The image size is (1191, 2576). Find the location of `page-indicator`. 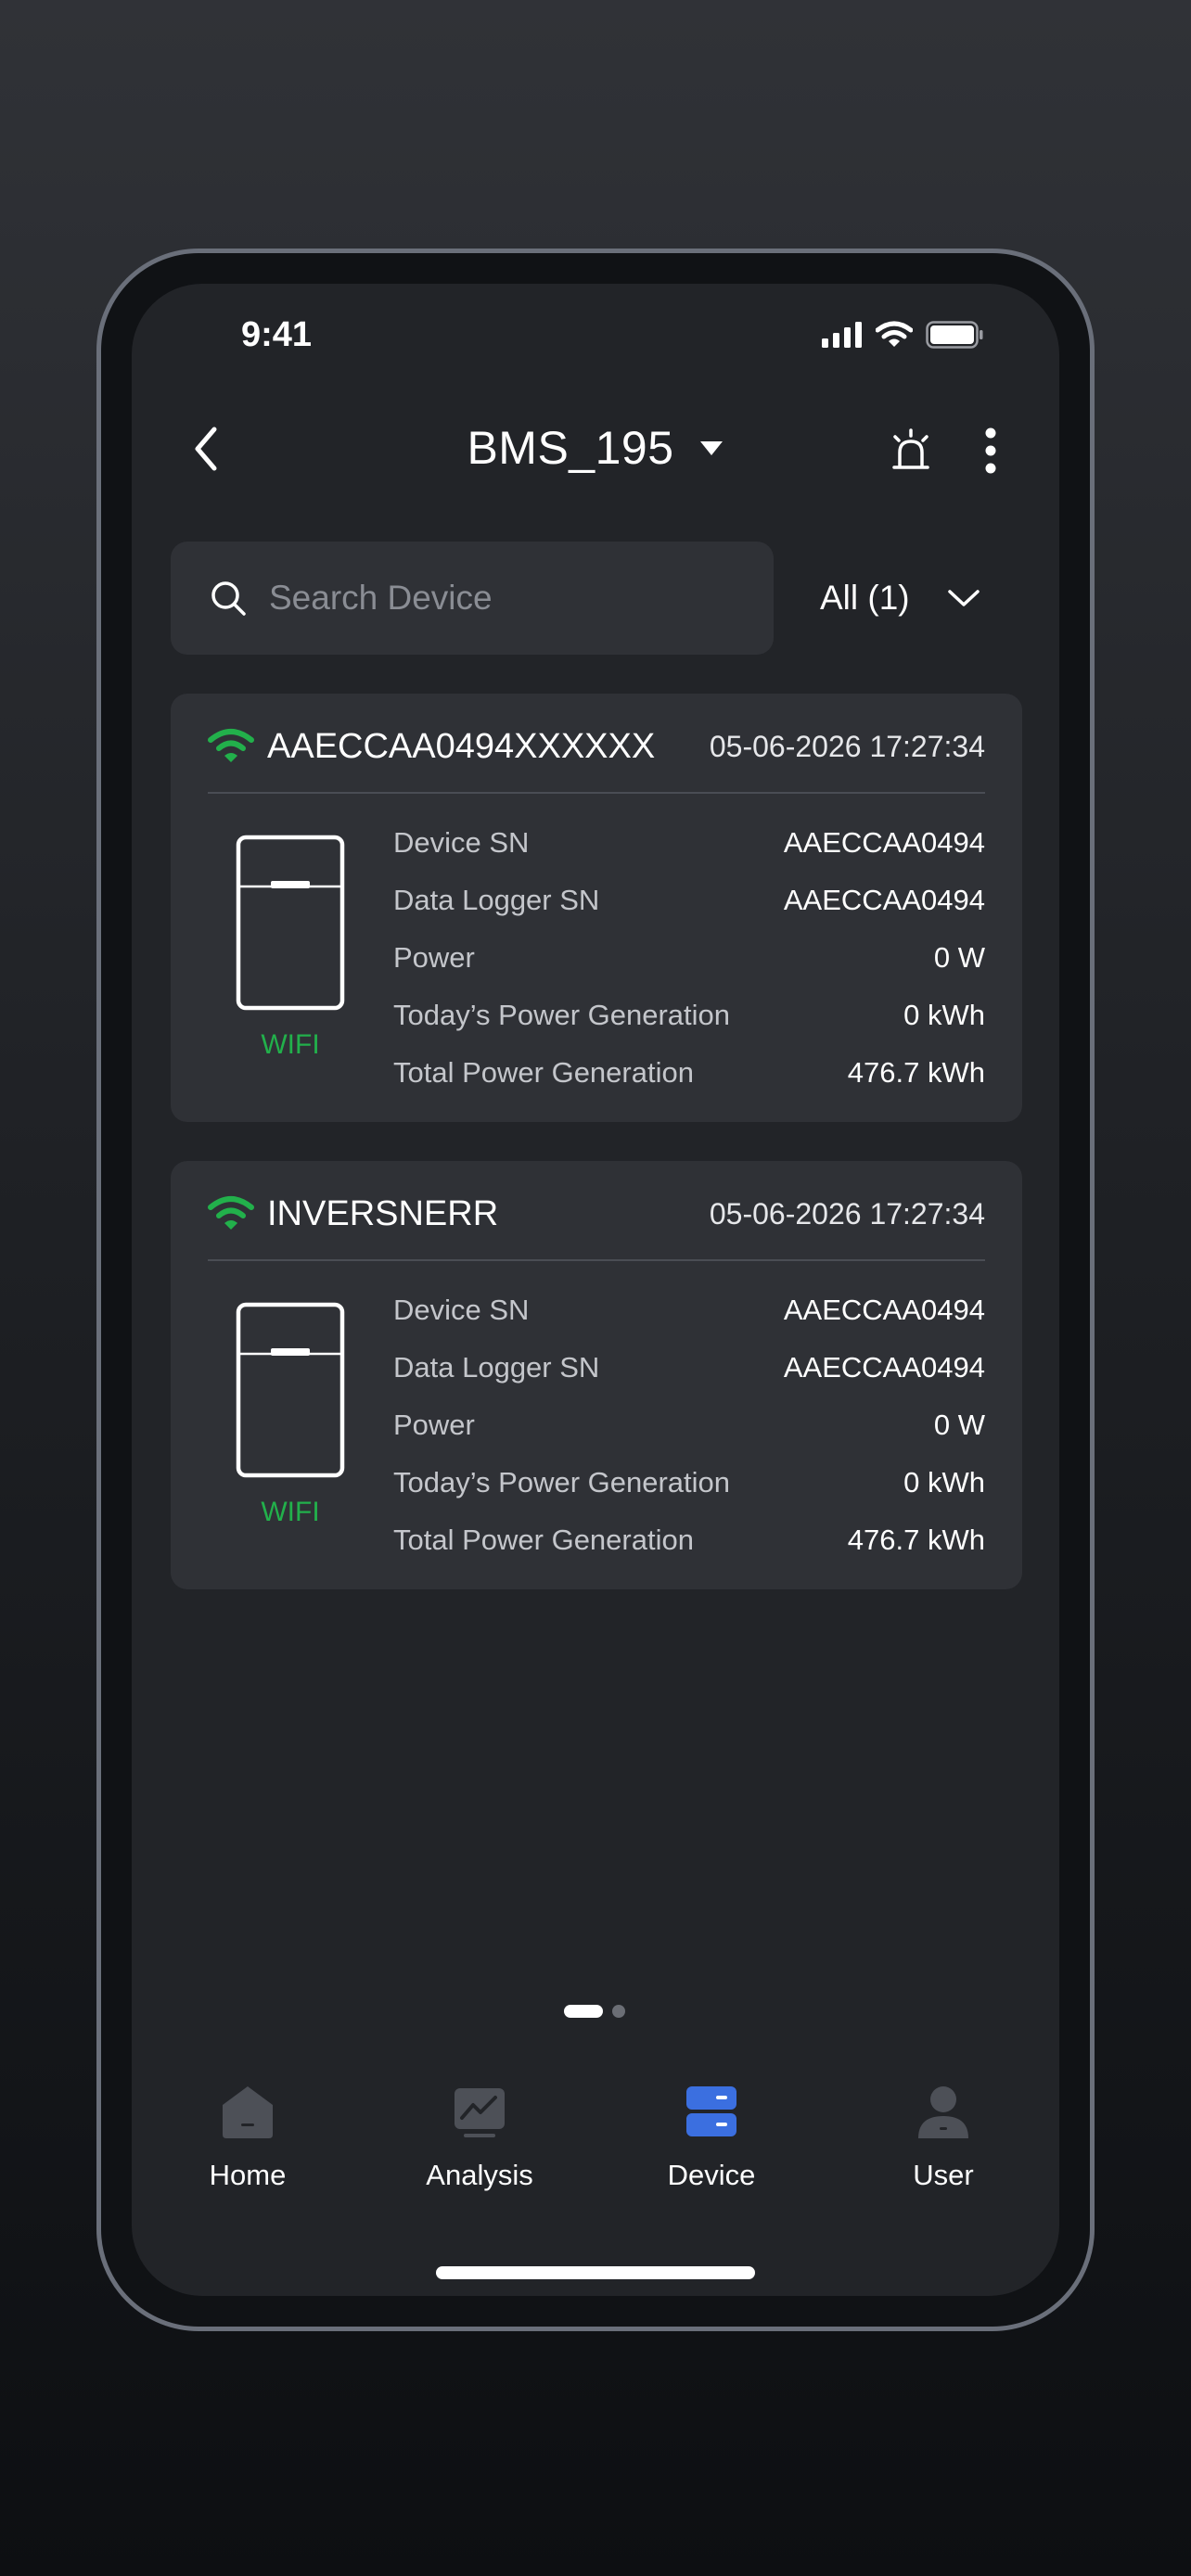

page-indicator is located at coordinates (594, 2011).